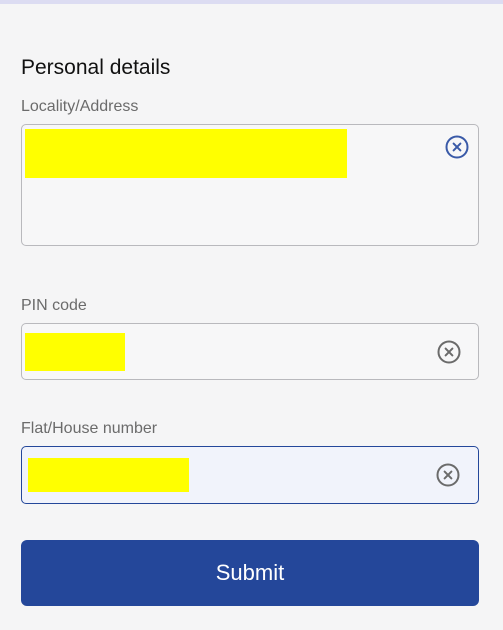  Describe the element at coordinates (80, 106) in the screenshot. I see `locality-address-label: Locality/Address` at that location.